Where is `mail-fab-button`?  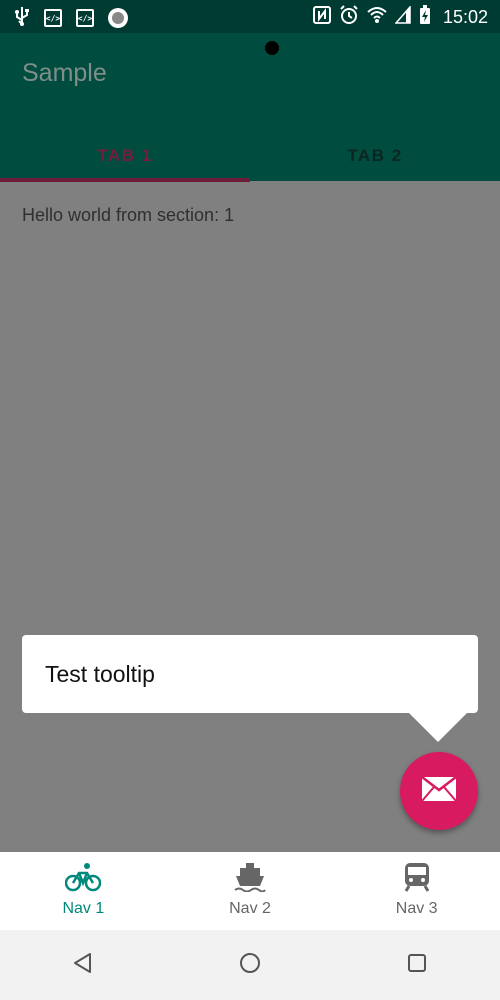 mail-fab-button is located at coordinates (439, 791).